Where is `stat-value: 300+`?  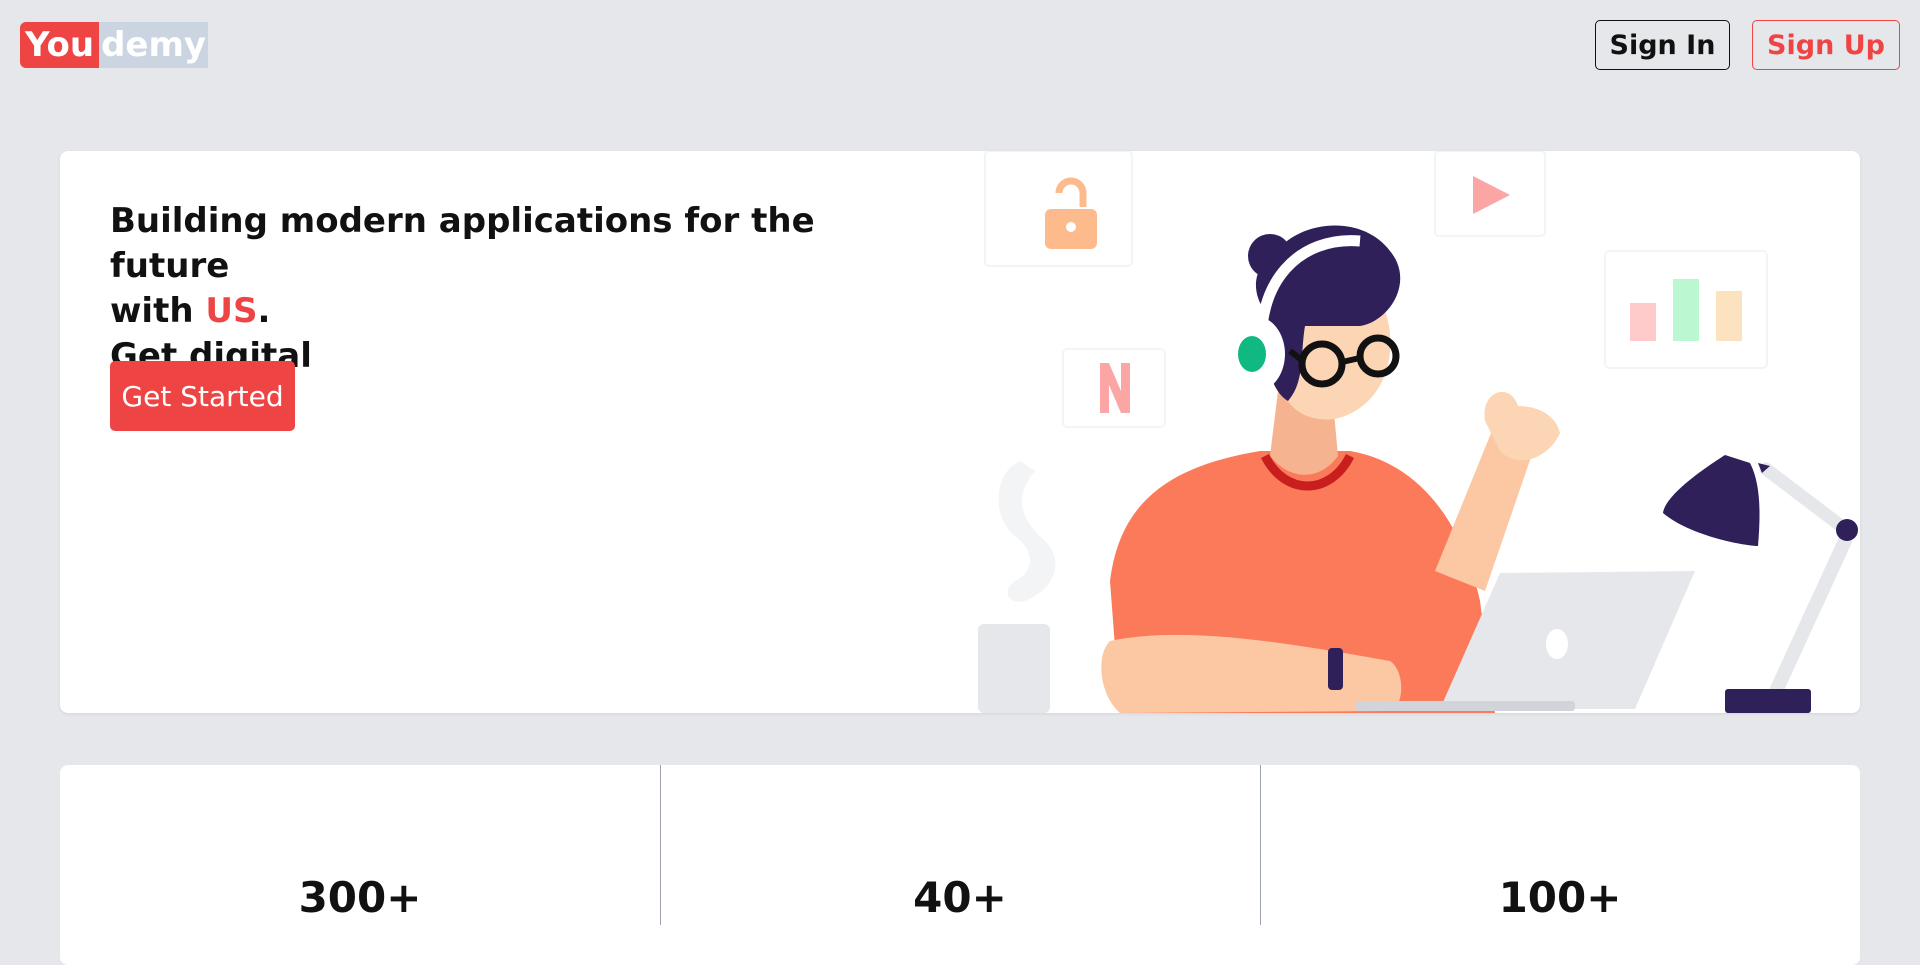 stat-value: 300+ is located at coordinates (360, 897).